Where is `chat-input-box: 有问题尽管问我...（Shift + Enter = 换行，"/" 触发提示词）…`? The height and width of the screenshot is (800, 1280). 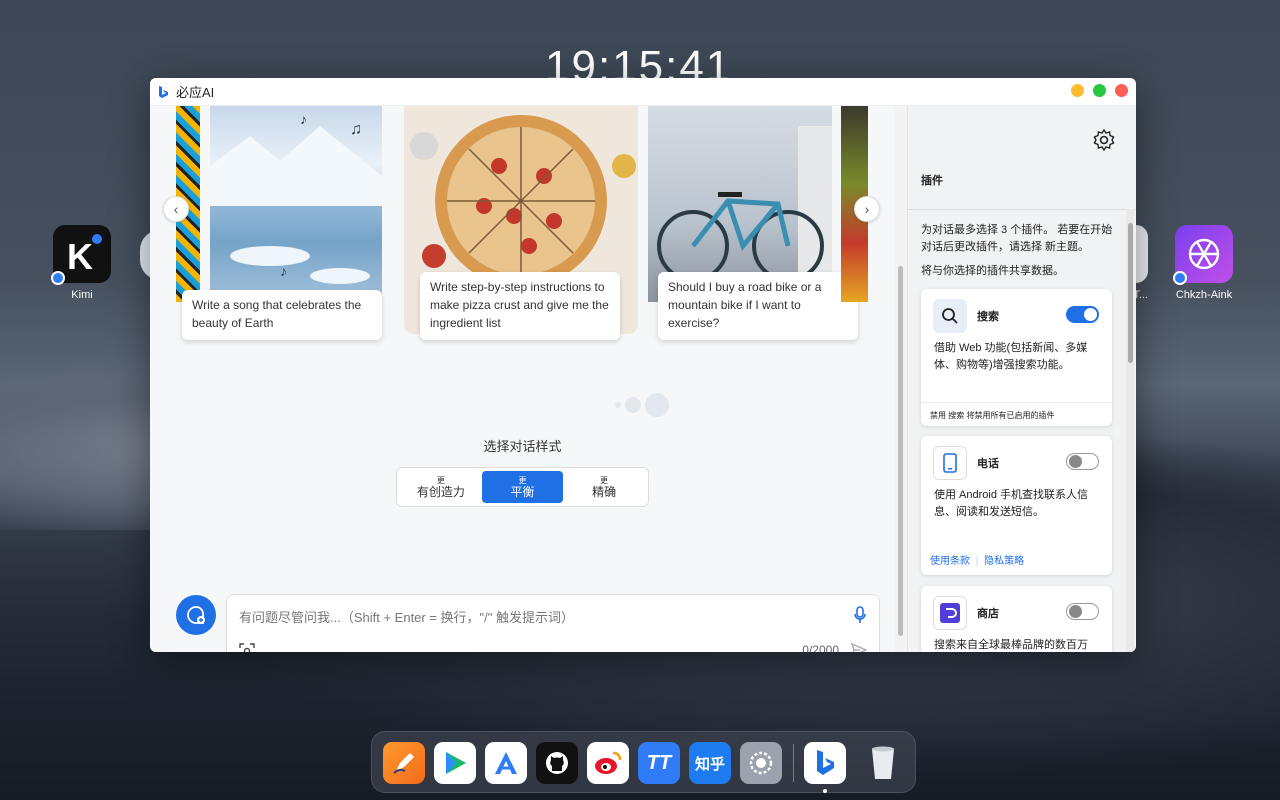
chat-input-box: 有问题尽管问我...（Shift + Enter = 换行，"/" 触发提示词）… is located at coordinates (553, 623).